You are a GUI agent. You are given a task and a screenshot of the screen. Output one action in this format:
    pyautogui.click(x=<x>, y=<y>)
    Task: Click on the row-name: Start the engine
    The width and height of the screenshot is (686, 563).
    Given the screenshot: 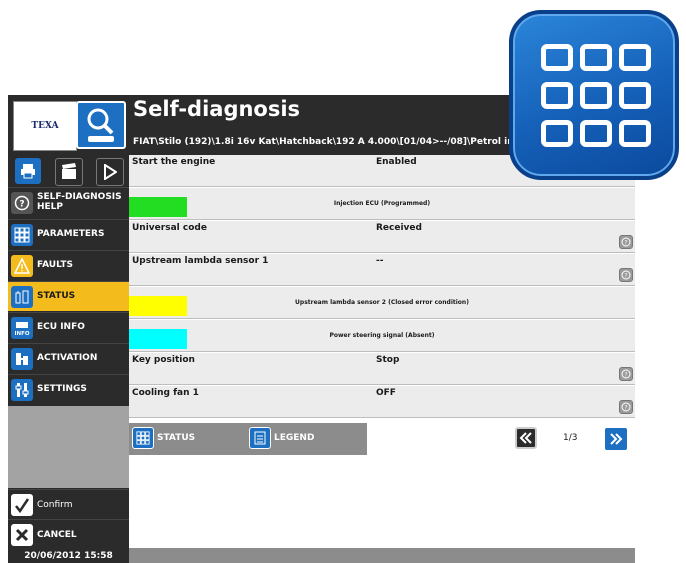 What is the action you would take?
    pyautogui.click(x=174, y=162)
    